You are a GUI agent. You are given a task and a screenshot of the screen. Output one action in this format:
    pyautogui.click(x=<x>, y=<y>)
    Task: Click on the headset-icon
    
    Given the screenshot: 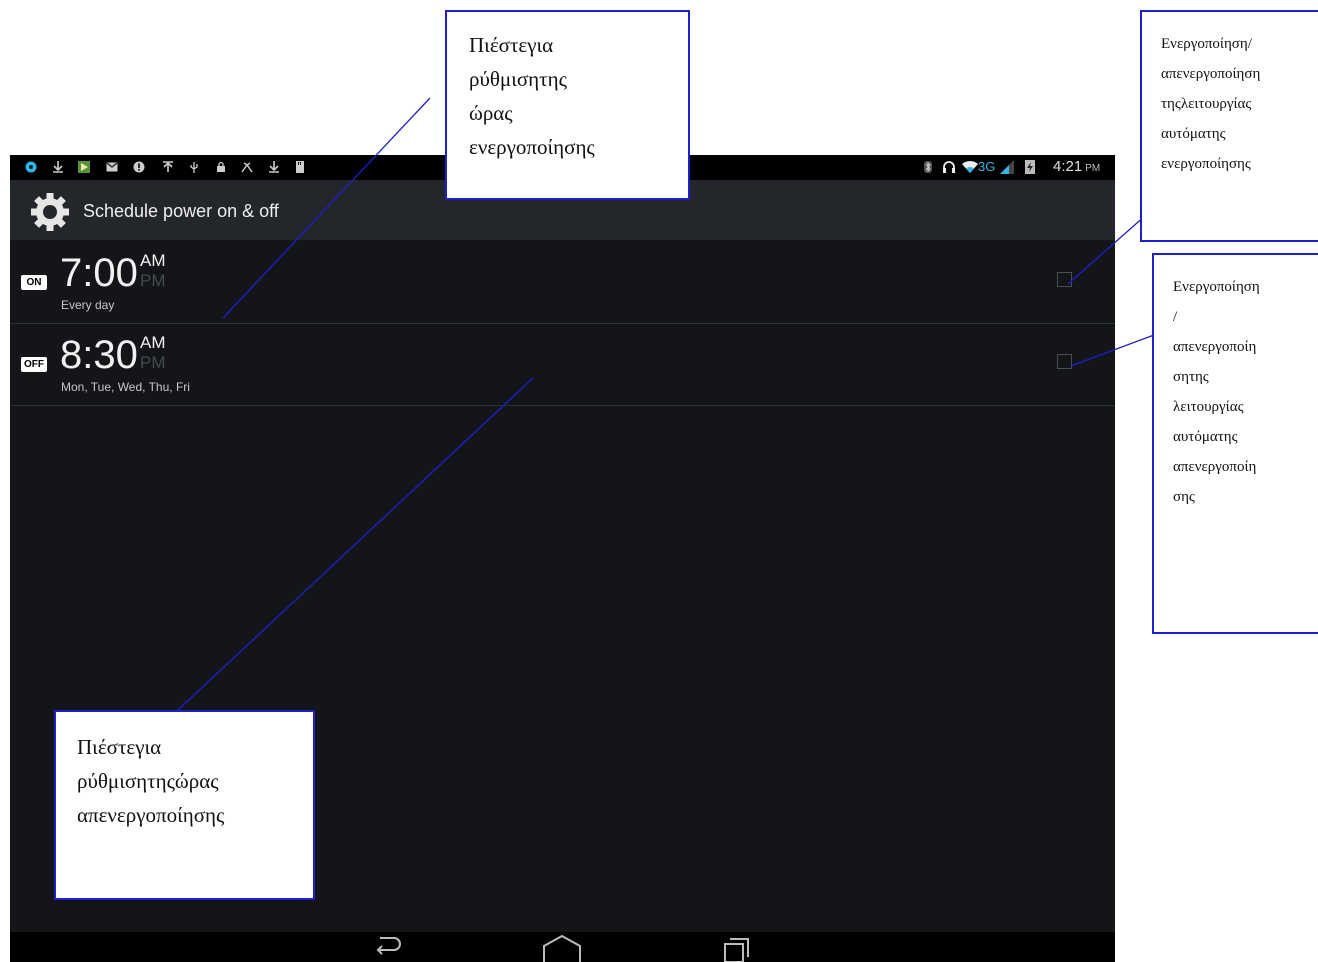 What is the action you would take?
    pyautogui.click(x=949, y=167)
    